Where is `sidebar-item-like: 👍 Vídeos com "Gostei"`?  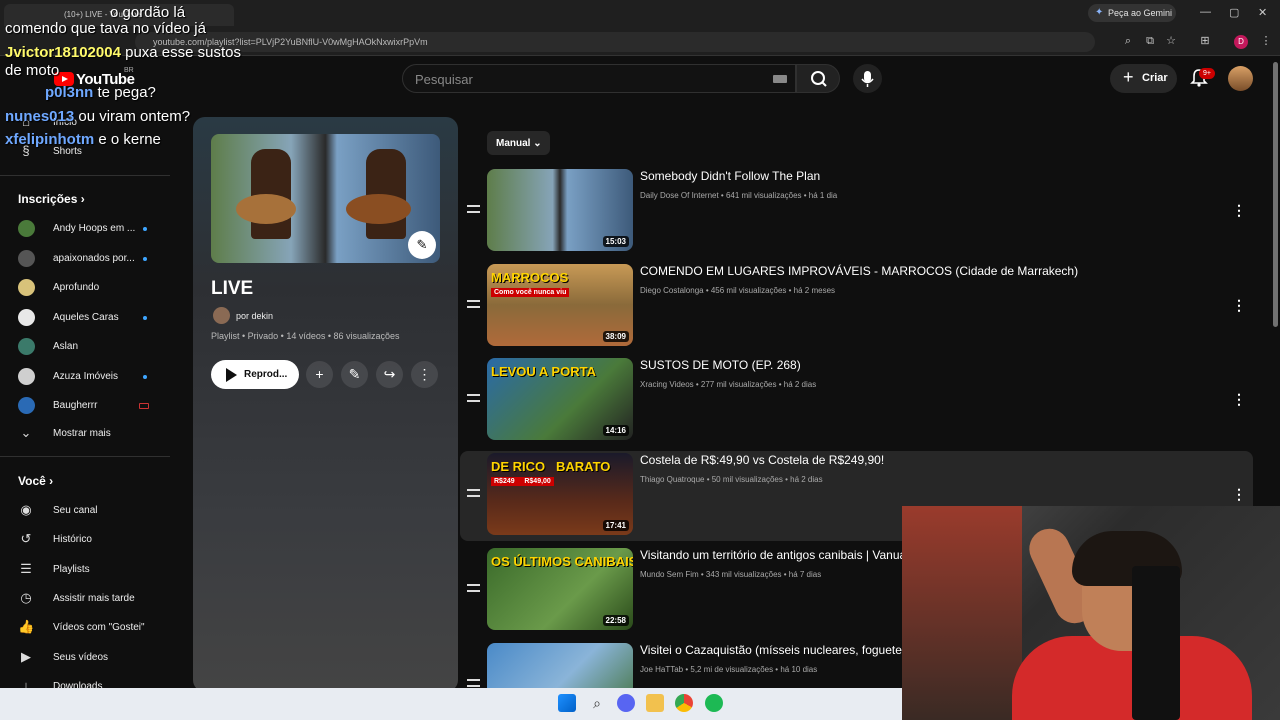
sidebar-item-like: 👍 Vídeos com "Gostei" is located at coordinates (85, 628).